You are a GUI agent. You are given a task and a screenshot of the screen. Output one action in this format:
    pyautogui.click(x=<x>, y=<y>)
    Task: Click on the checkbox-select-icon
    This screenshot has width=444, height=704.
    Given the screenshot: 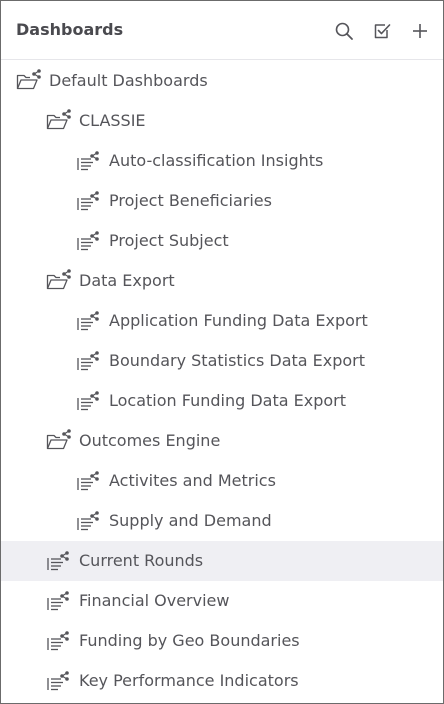 What is the action you would take?
    pyautogui.click(x=382, y=31)
    